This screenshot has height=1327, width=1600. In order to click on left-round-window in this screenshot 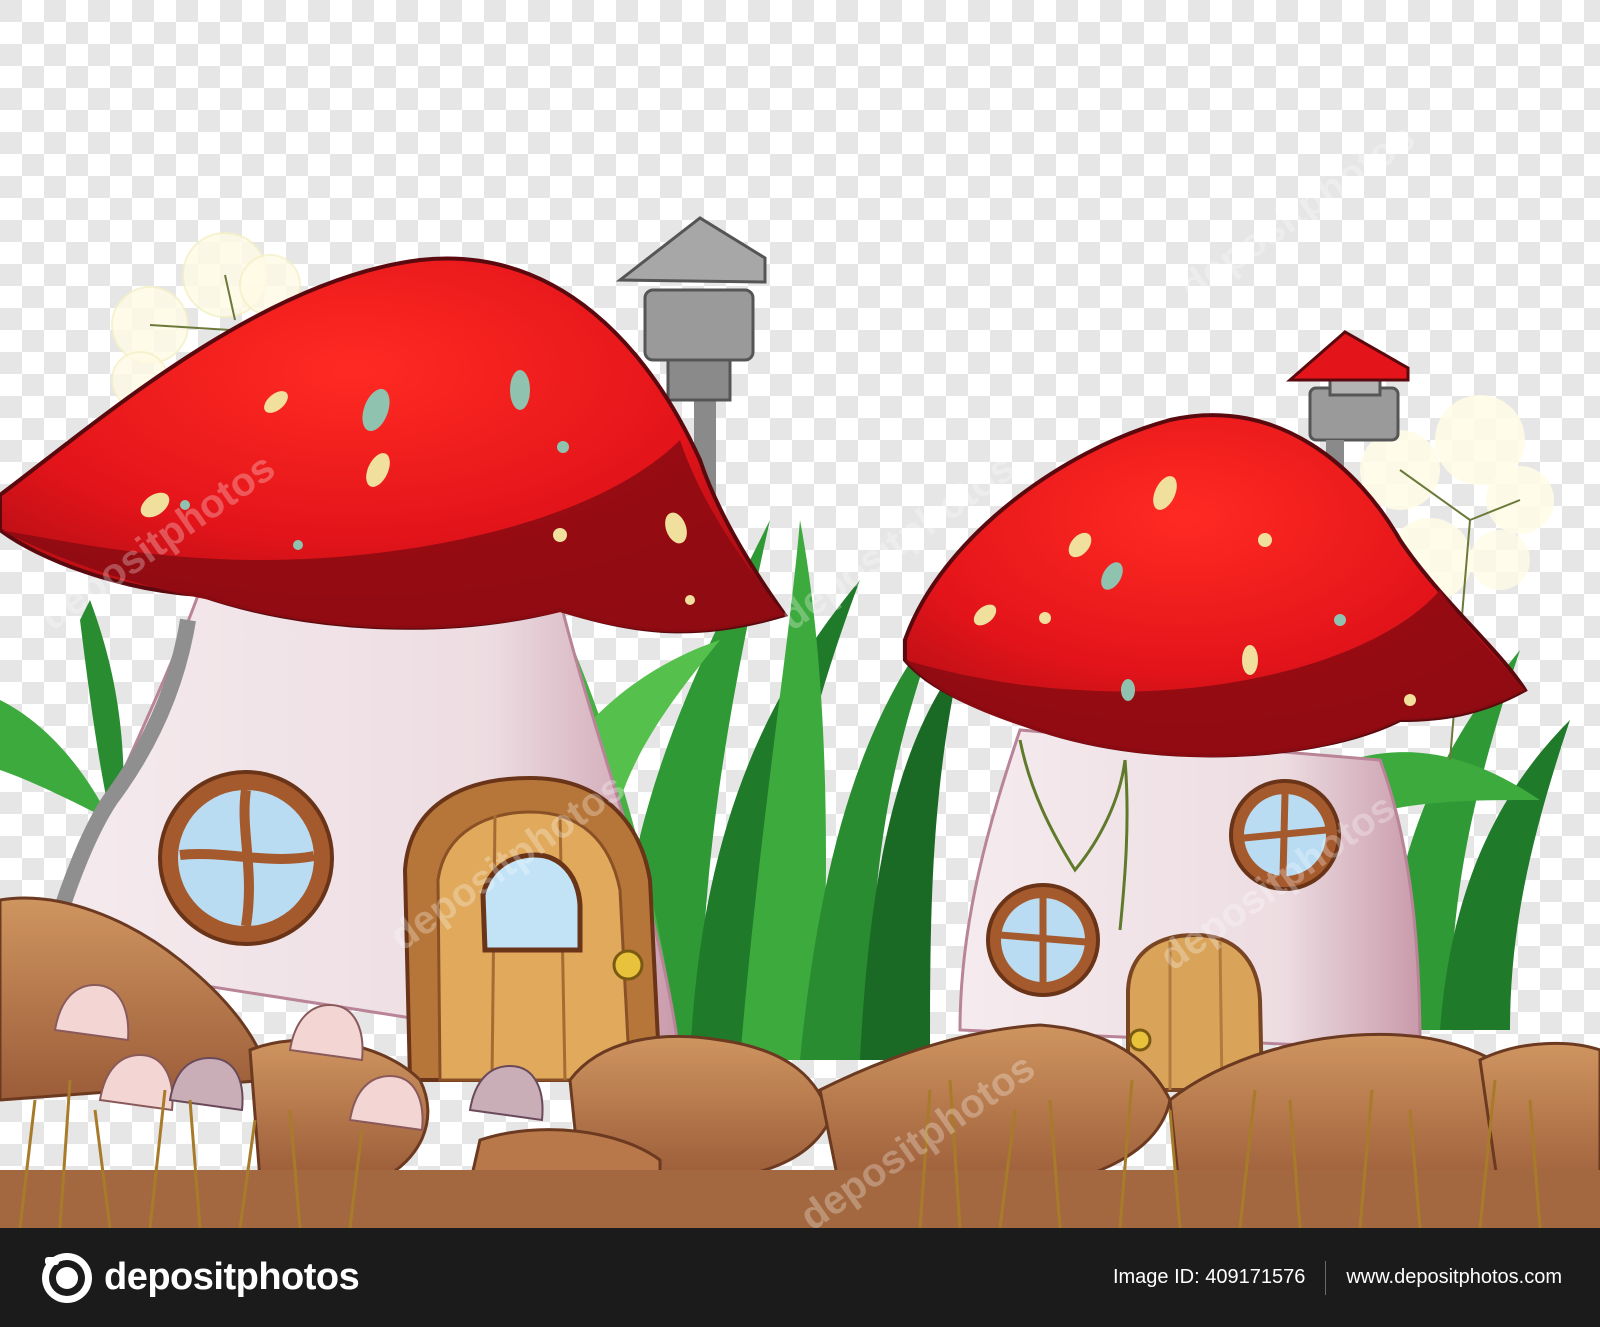, I will do `click(246, 858)`.